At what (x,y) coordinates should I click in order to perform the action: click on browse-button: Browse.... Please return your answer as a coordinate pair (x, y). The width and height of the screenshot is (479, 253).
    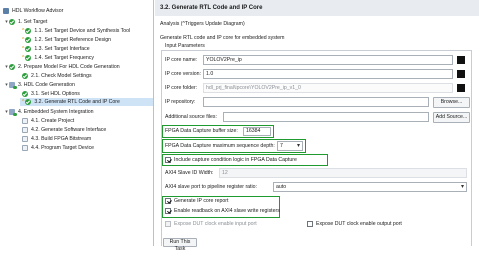
    Looking at the image, I should click on (451, 102).